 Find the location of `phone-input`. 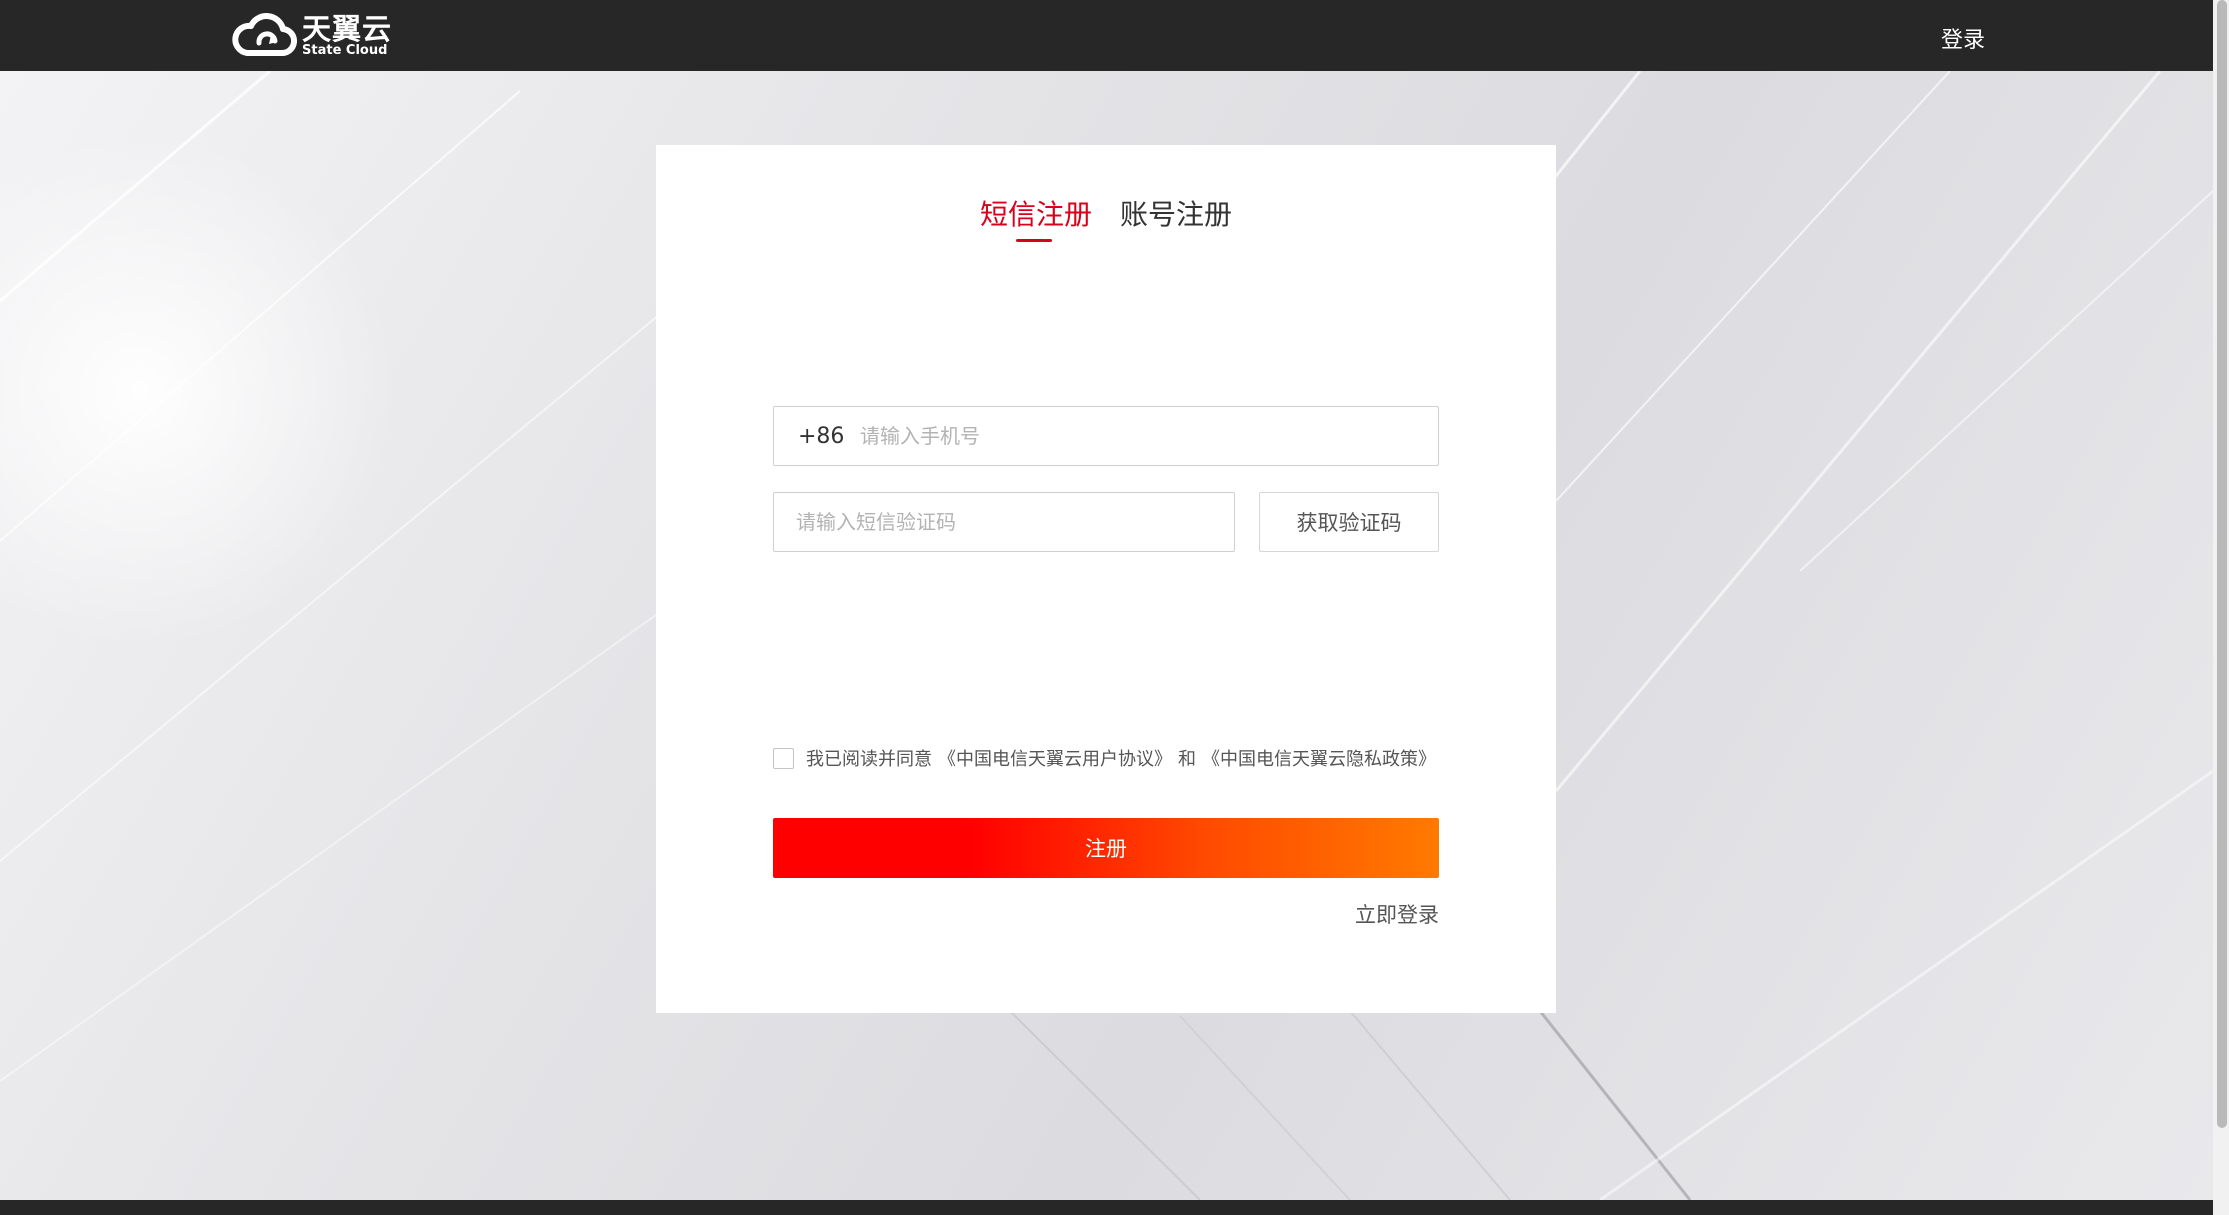

phone-input is located at coordinates (1140, 436).